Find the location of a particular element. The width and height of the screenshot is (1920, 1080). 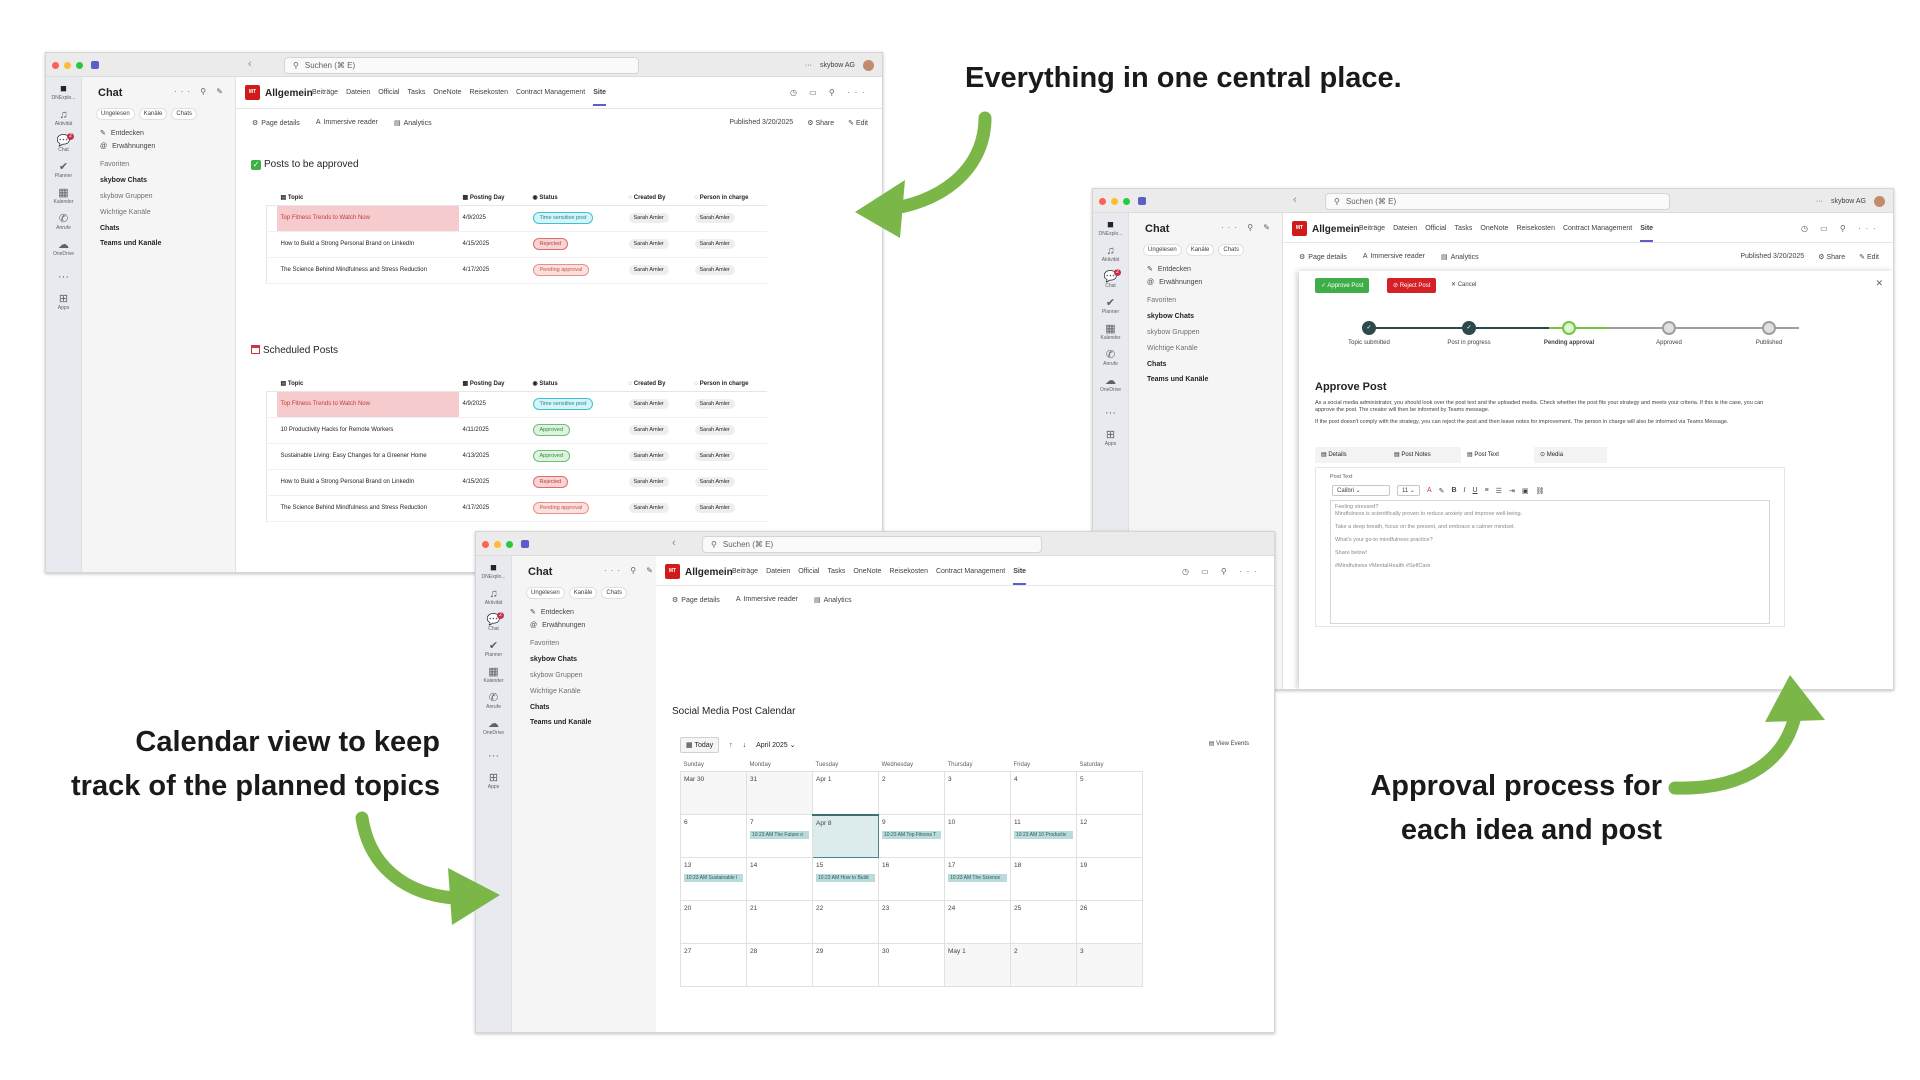

arrow-left is located at coordinates (408, 858).